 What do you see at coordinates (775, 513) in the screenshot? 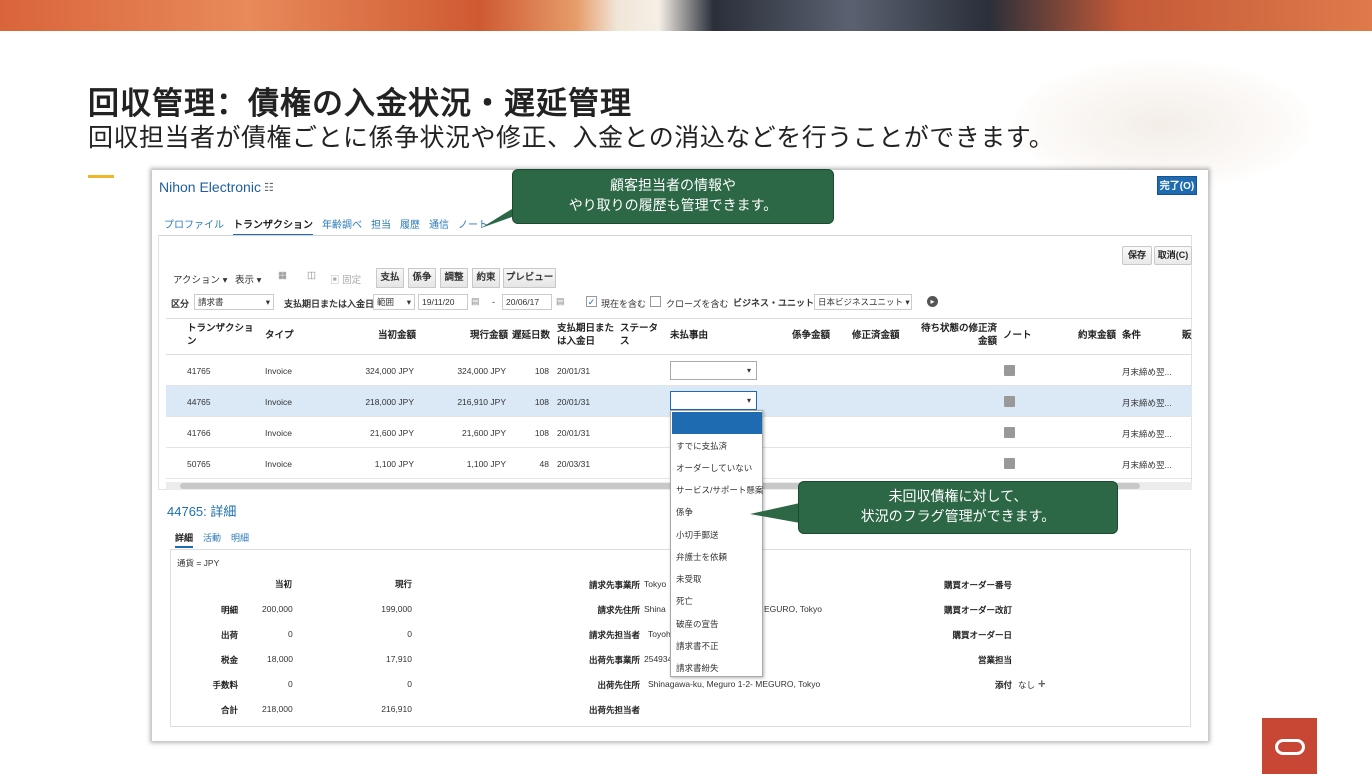
I see `callout-pointer` at bounding box center [775, 513].